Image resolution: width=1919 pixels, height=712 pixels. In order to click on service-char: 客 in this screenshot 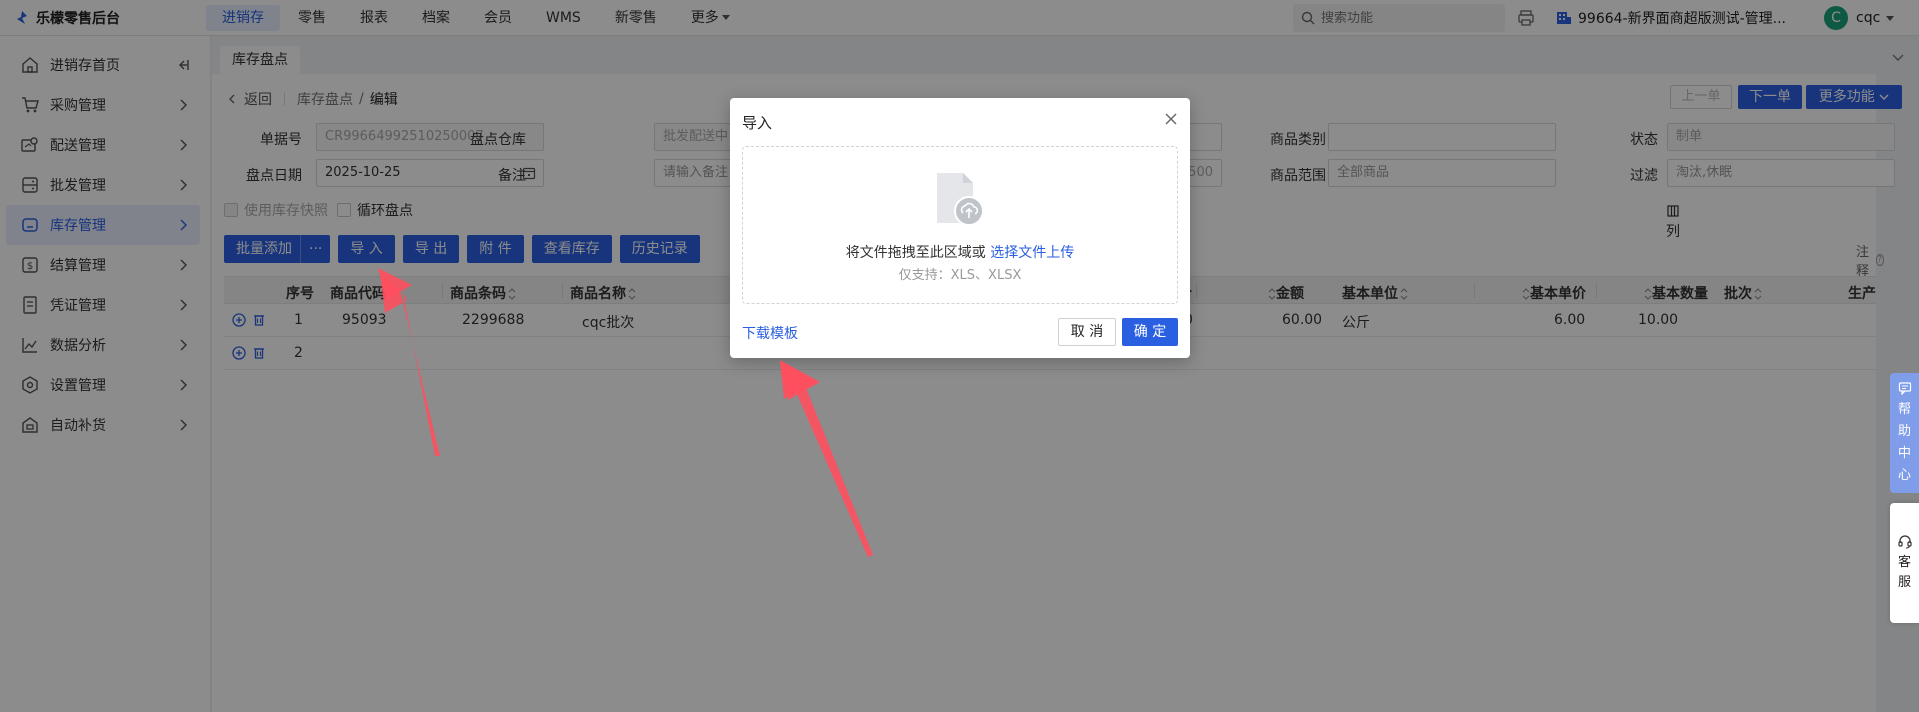, I will do `click(1904, 562)`.